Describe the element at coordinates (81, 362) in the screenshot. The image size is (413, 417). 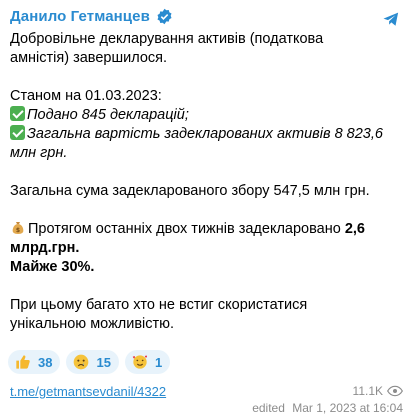
I see `crying-face-icon` at that location.